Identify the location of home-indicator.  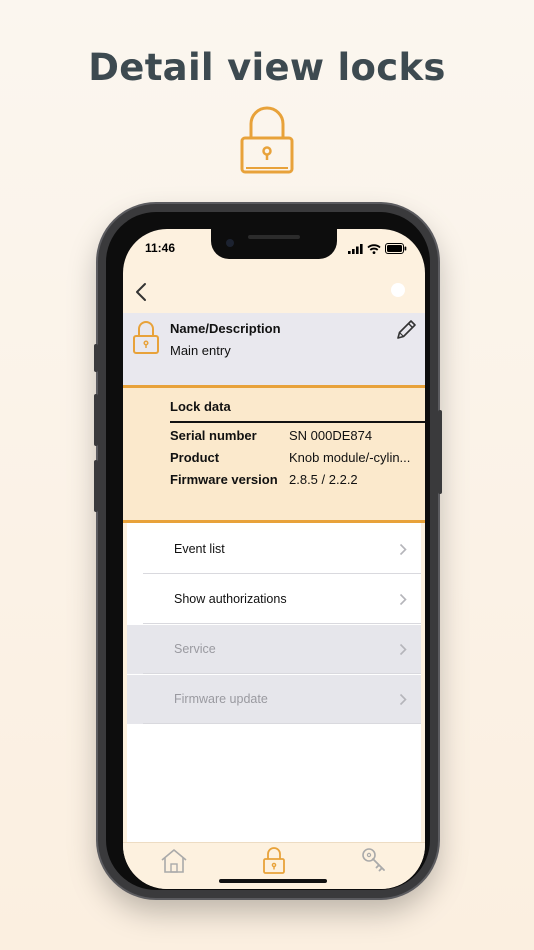
(273, 881).